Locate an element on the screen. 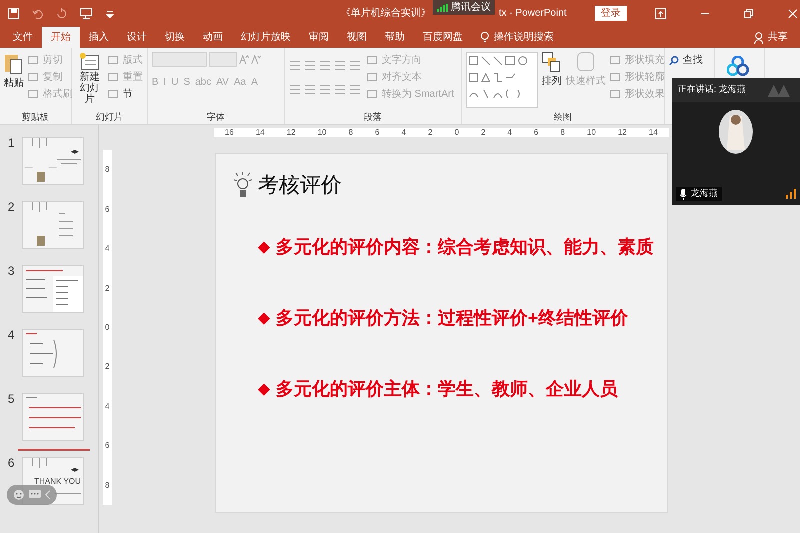 The width and height of the screenshot is (800, 533). ribbon-tab: 开始 is located at coordinates (61, 37).